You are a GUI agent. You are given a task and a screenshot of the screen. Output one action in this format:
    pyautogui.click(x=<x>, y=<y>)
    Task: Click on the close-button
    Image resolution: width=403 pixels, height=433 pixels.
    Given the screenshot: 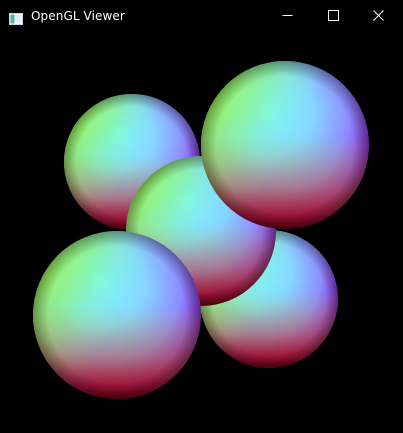 What is the action you would take?
    pyautogui.click(x=378, y=15)
    